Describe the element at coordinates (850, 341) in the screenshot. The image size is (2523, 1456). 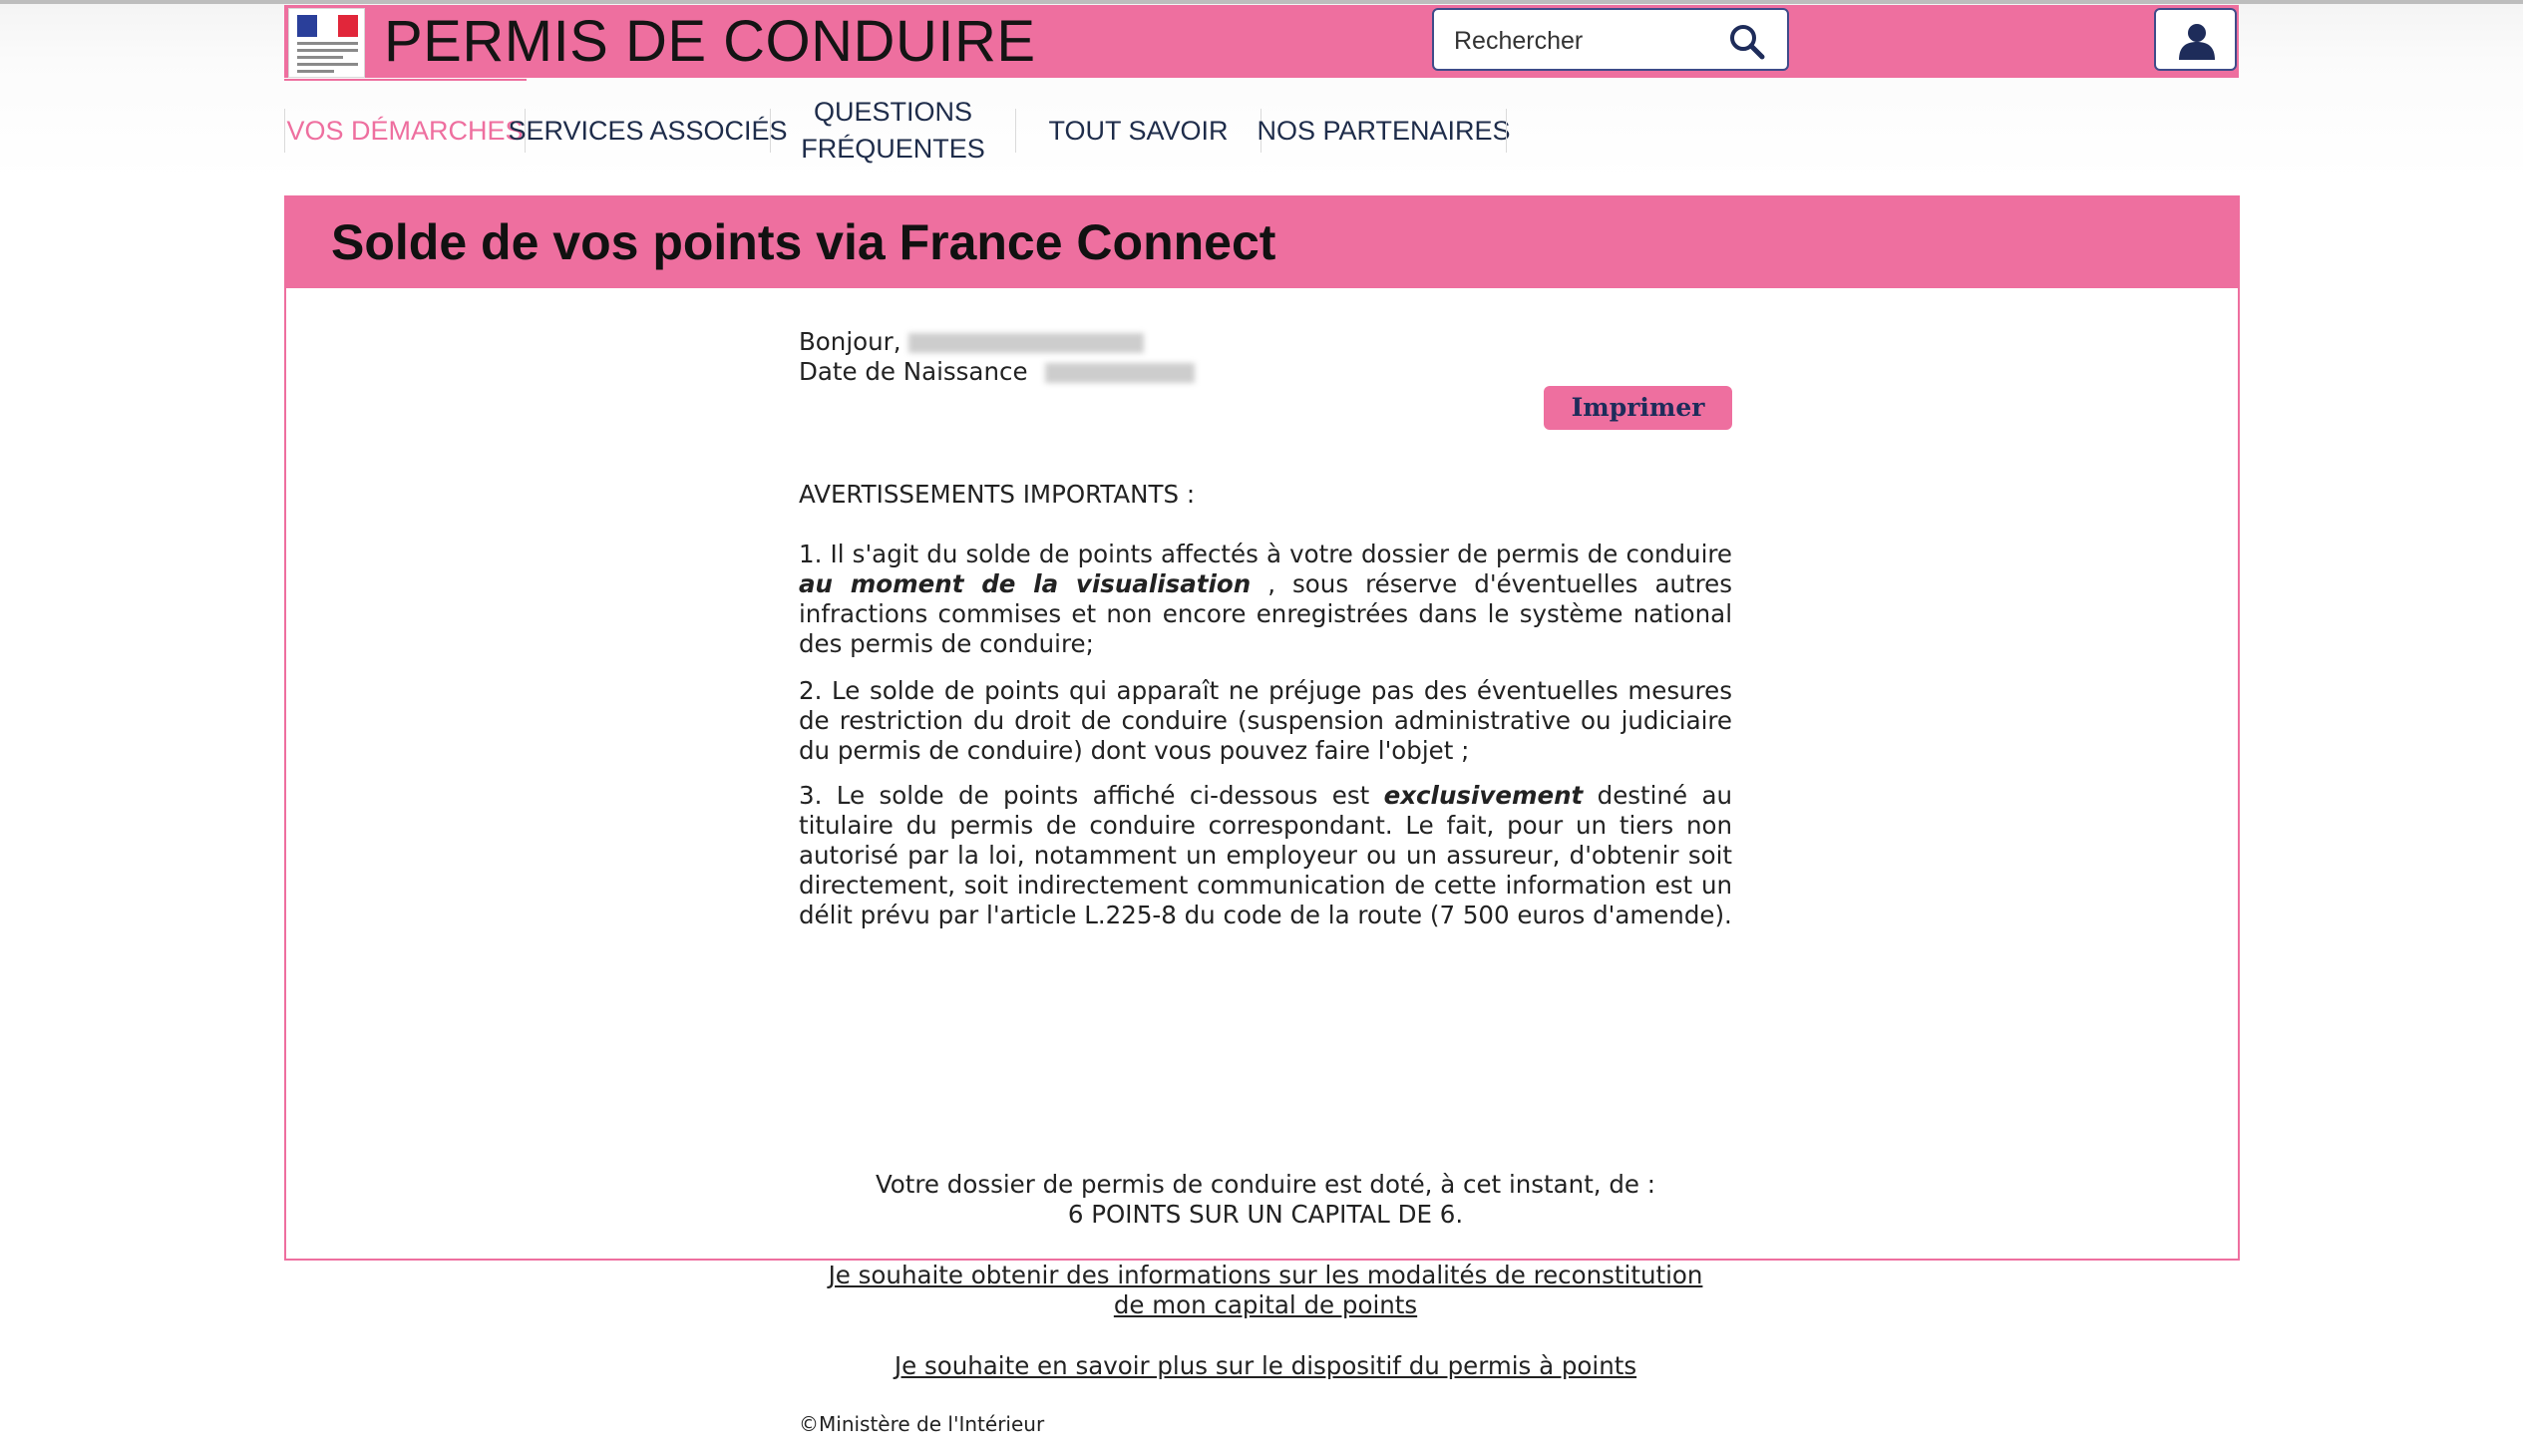
I see `greeting-label: Bonjour,` at that location.